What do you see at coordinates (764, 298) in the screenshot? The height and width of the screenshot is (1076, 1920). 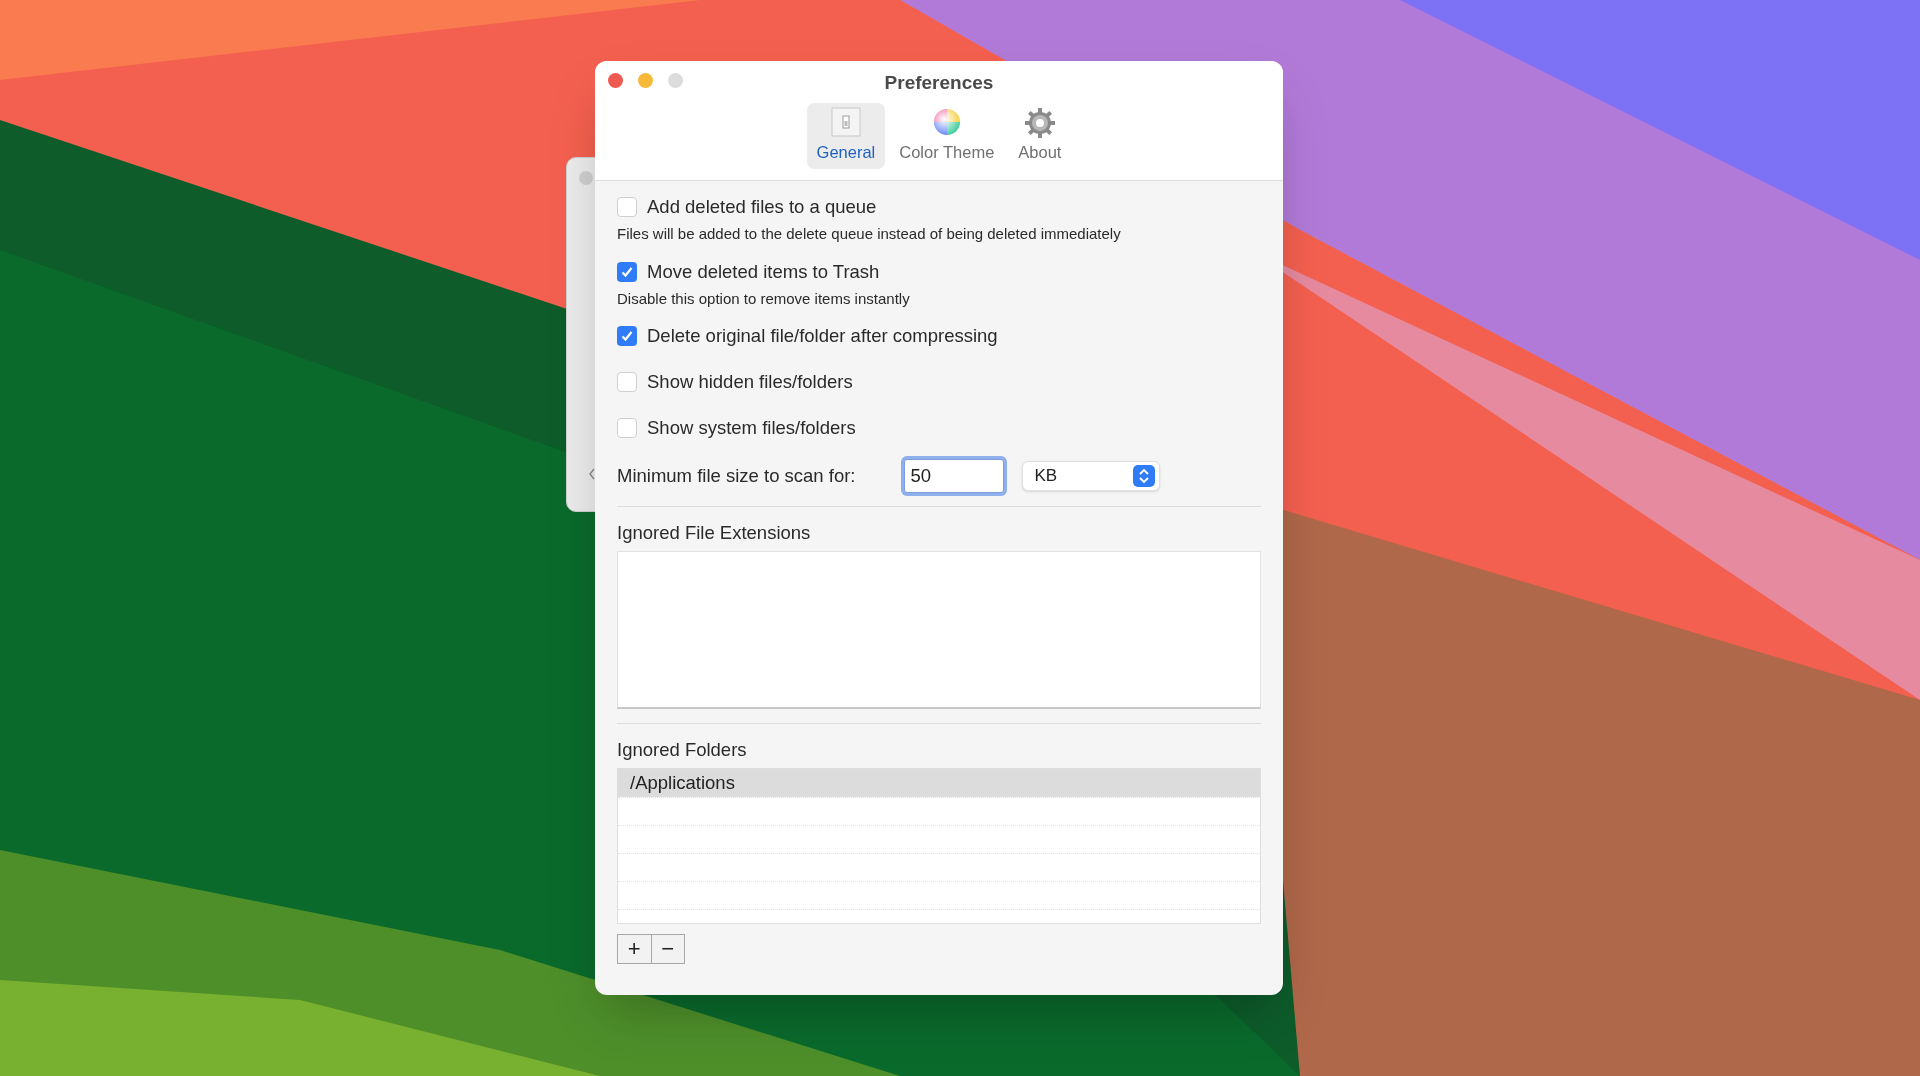 I see `option-description: Disable this option to remove items instantly` at bounding box center [764, 298].